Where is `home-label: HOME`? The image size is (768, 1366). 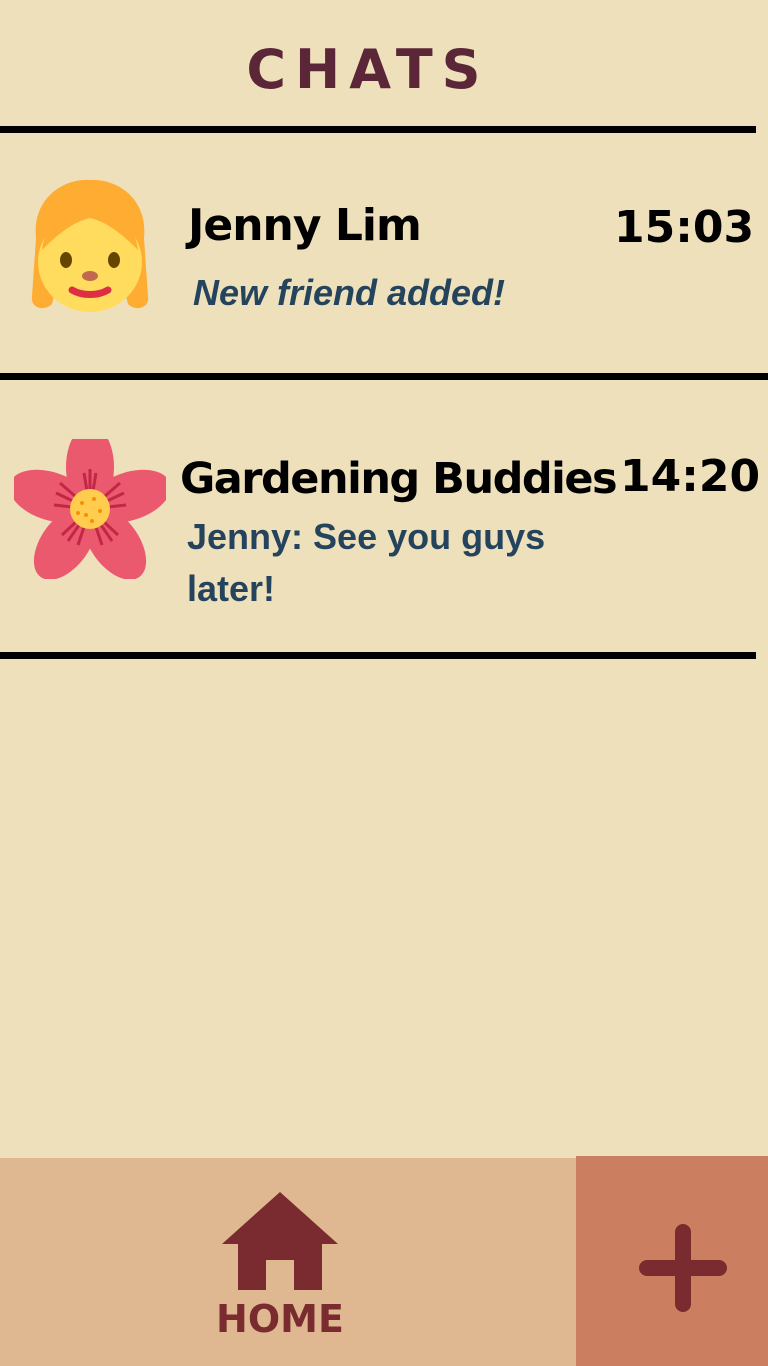
home-label: HOME is located at coordinates (280, 1319).